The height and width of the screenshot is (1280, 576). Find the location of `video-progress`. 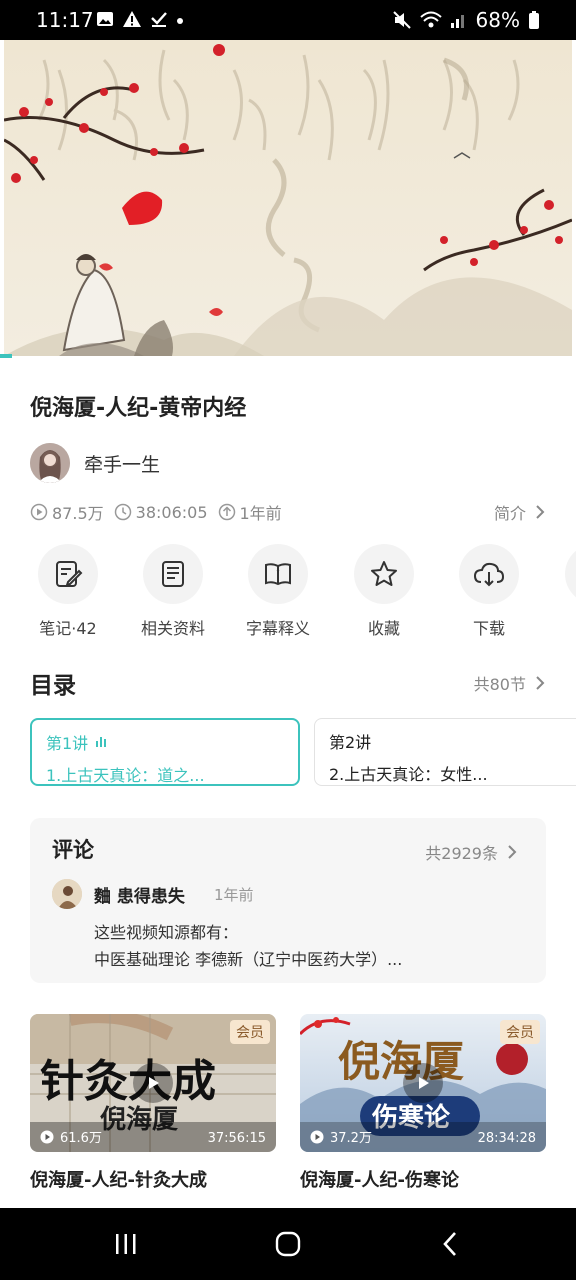

video-progress is located at coordinates (6, 356).